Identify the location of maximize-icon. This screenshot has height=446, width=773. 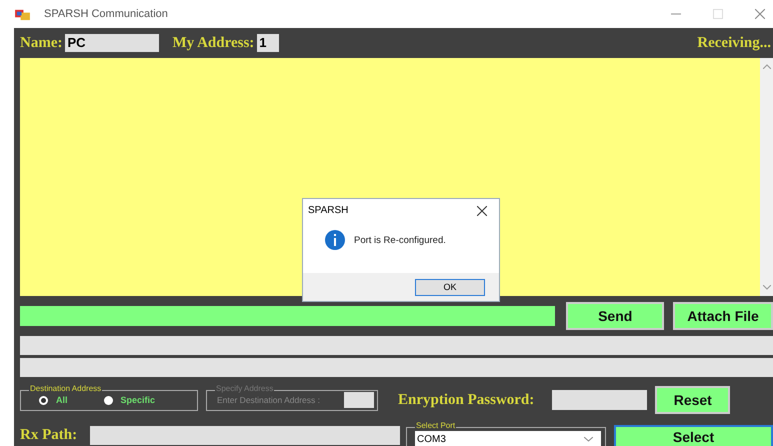
(718, 14).